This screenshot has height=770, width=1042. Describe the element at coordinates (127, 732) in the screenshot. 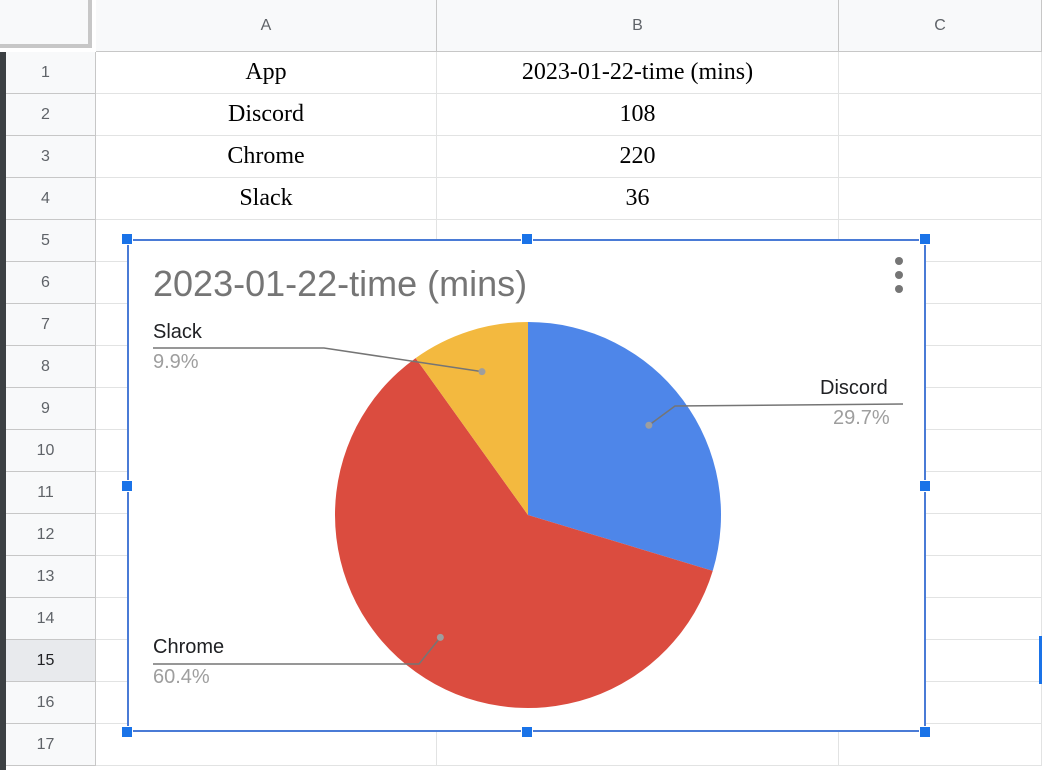

I see `resize-handle-bottom-left` at that location.